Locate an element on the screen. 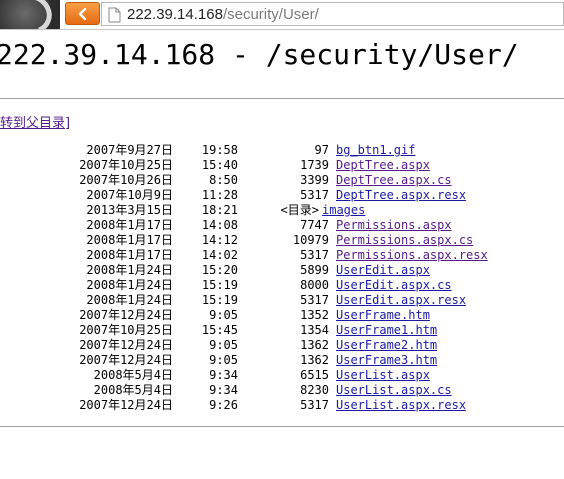 Image resolution: width=564 pixels, height=479 pixels. file-link: UserFrame.htm is located at coordinates (383, 315).